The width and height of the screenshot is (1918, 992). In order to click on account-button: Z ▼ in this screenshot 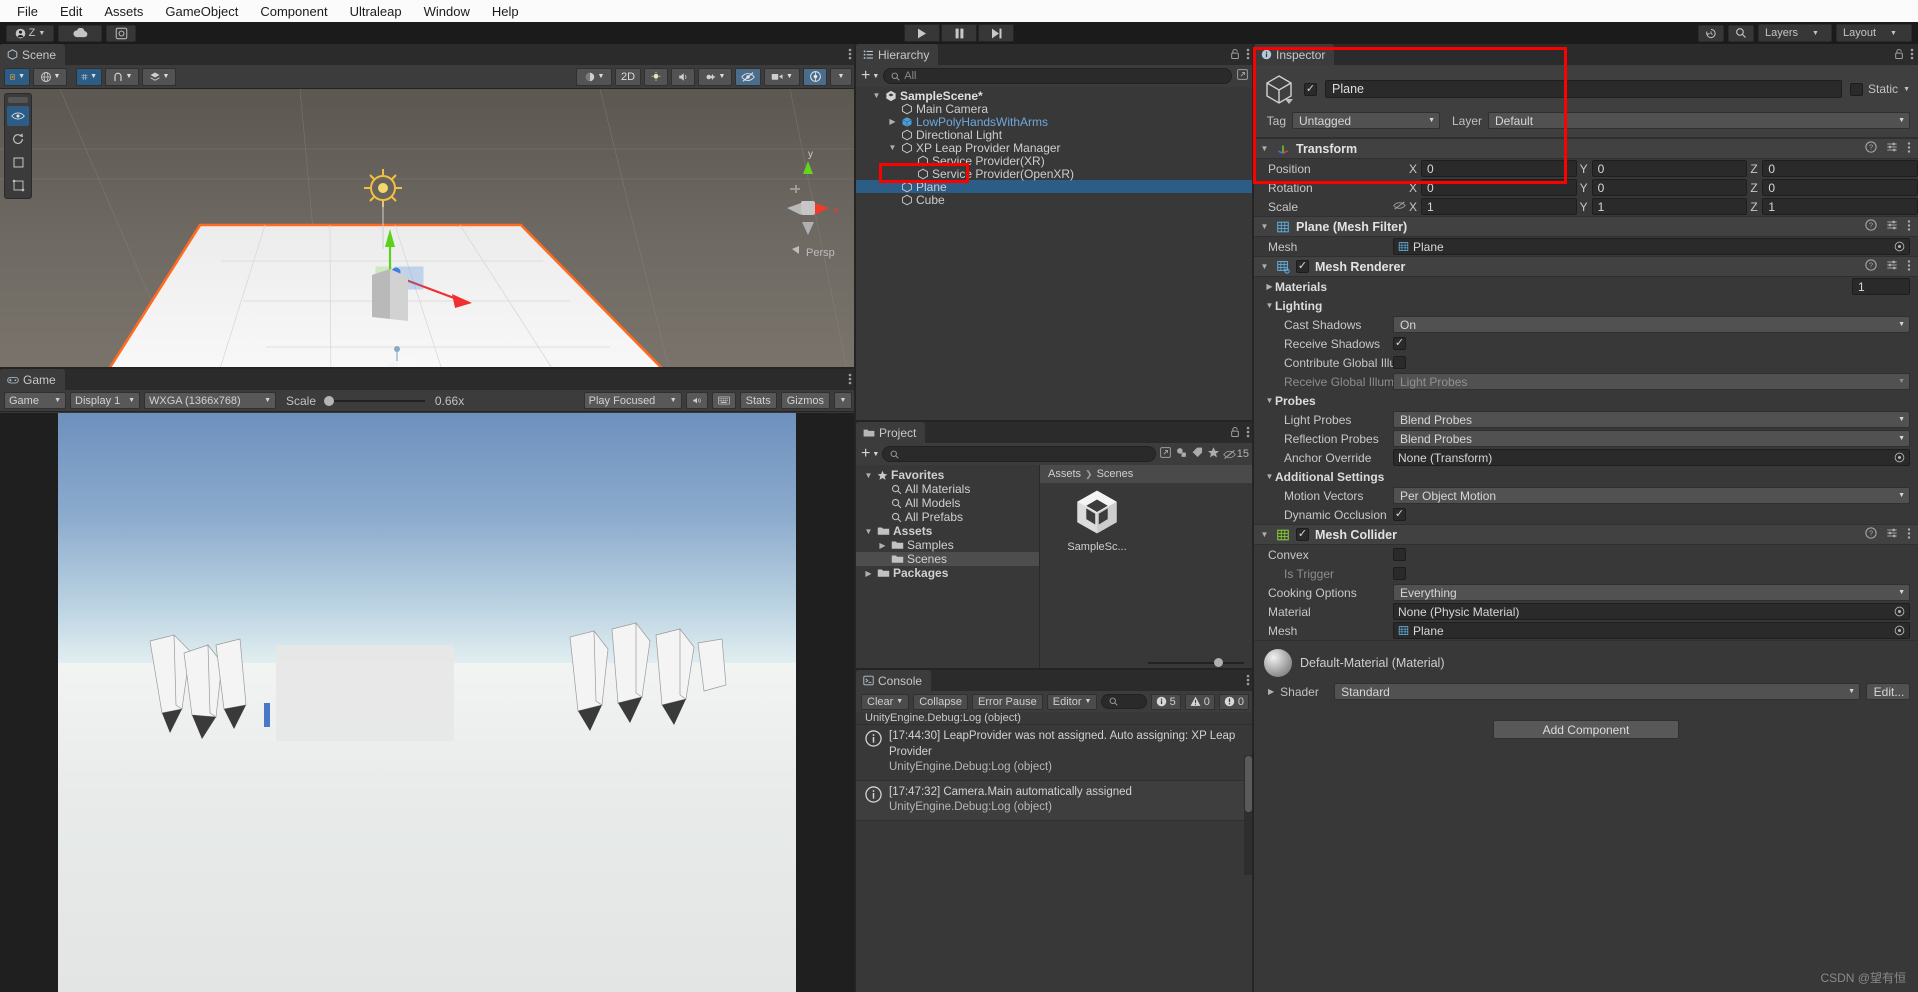, I will do `click(30, 33)`.